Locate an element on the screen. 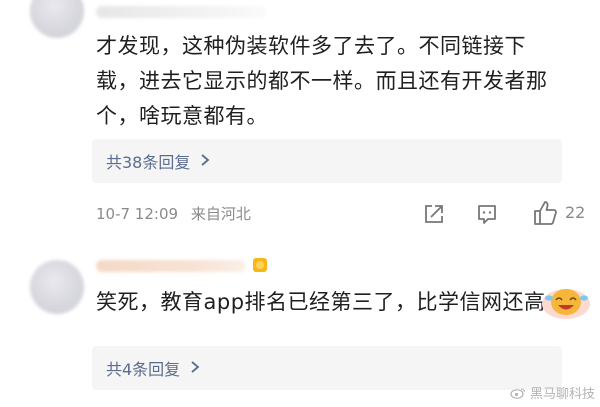 The width and height of the screenshot is (600, 407). weibo-logo-icon is located at coordinates (518, 393).